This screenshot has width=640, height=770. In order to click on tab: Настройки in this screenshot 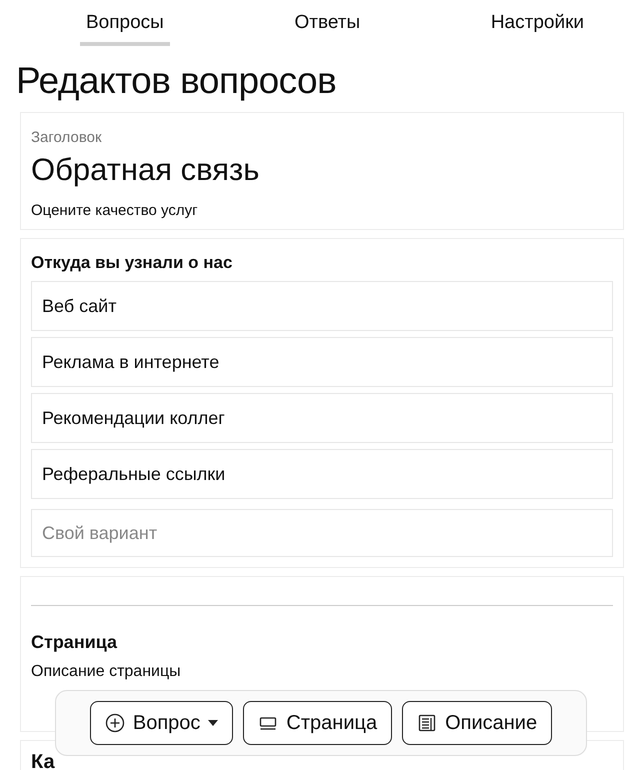, I will do `click(537, 29)`.